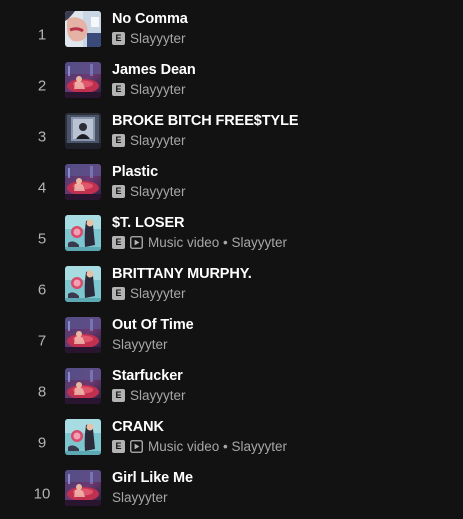 This screenshot has height=519, width=463. What do you see at coordinates (282, 172) in the screenshot?
I see `track-title: Plastic` at bounding box center [282, 172].